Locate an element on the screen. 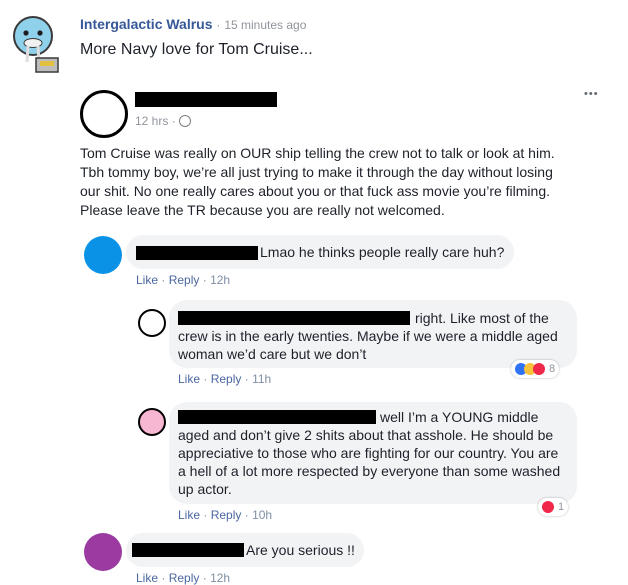  shared-post-meta: 12 hrs · is located at coordinates (163, 121).